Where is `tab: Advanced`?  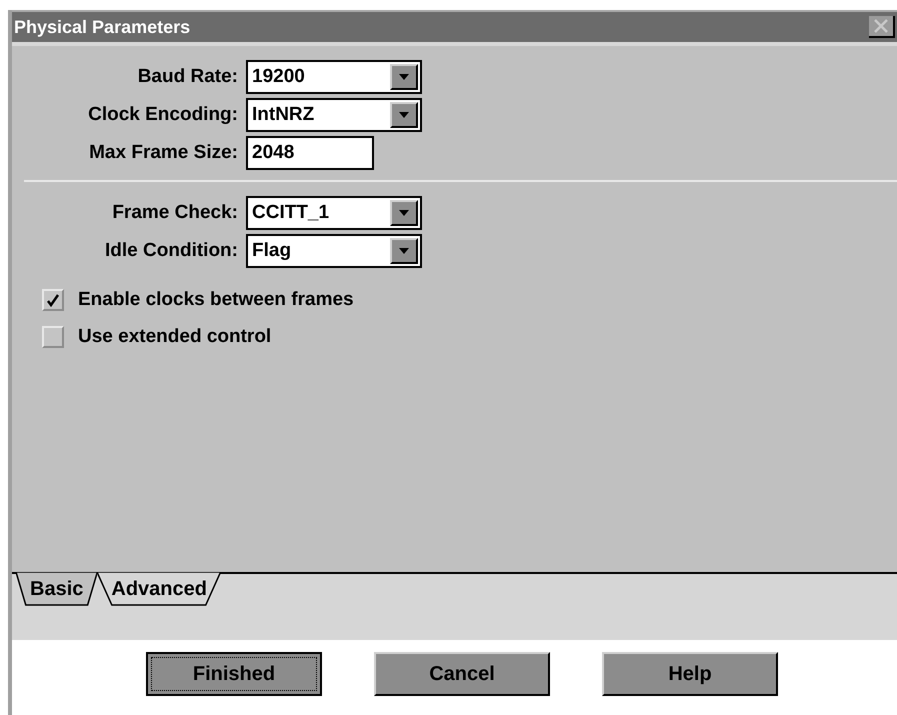 tab: Advanced is located at coordinates (159, 589).